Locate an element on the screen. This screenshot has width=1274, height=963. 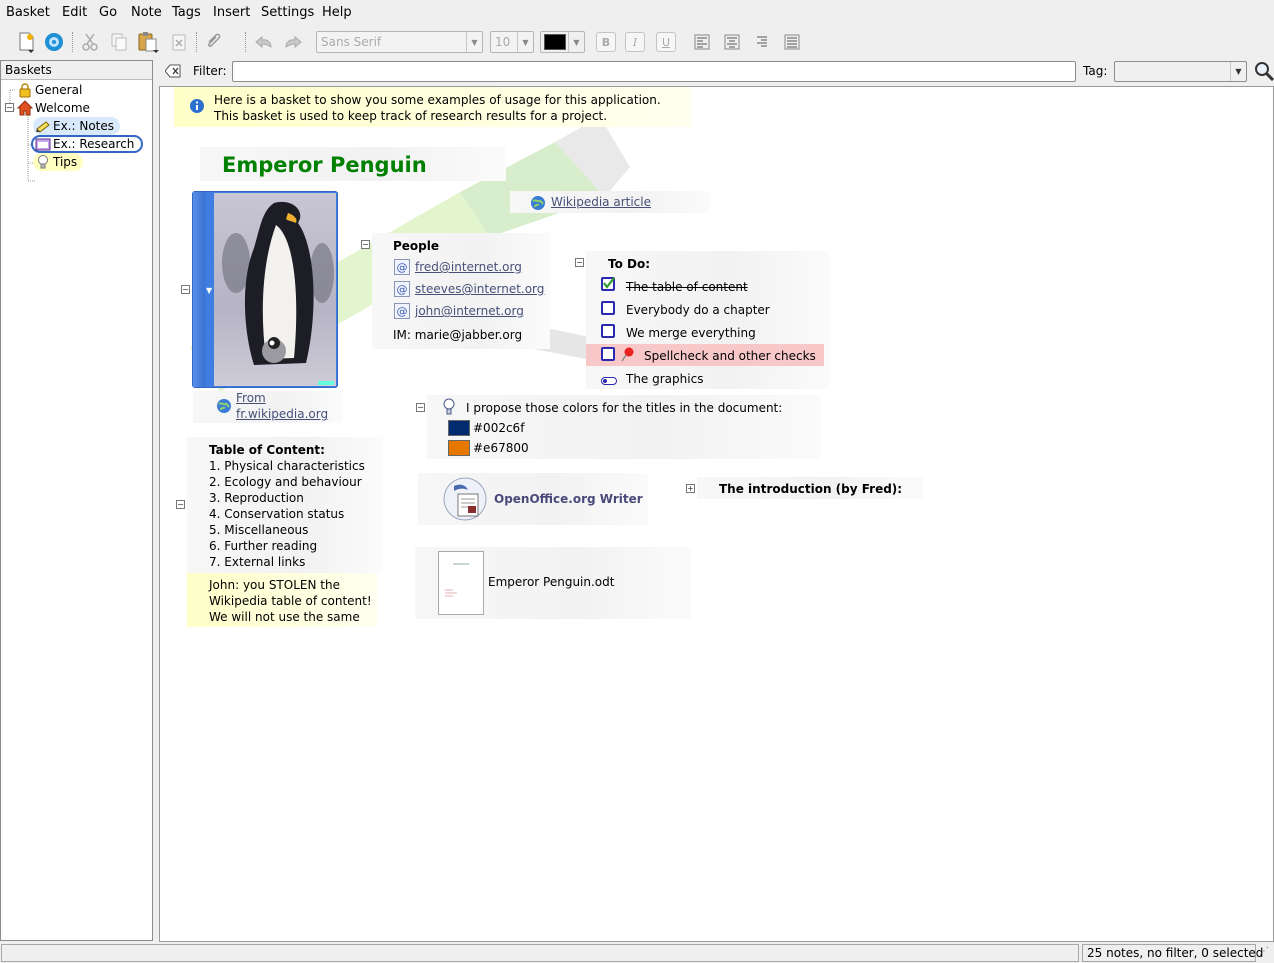
copy-button is located at coordinates (119, 42).